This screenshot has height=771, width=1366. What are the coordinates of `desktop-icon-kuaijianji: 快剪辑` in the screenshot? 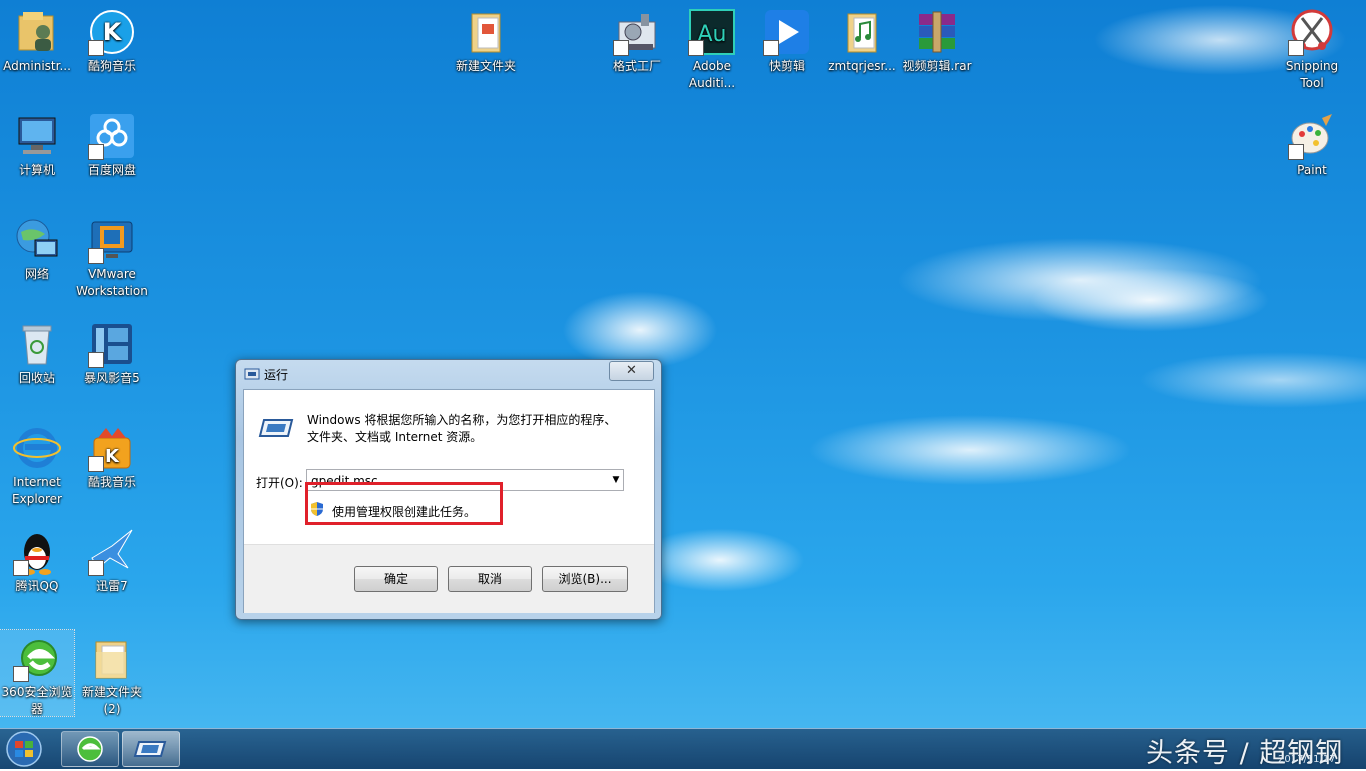 It's located at (787, 39).